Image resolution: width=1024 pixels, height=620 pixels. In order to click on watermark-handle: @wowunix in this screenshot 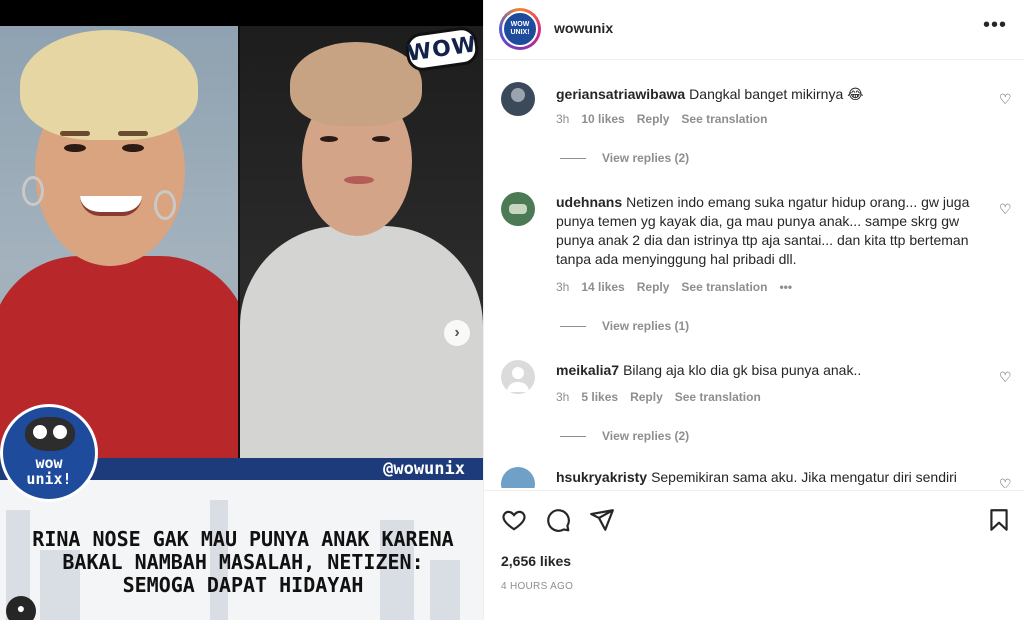, I will do `click(424, 469)`.